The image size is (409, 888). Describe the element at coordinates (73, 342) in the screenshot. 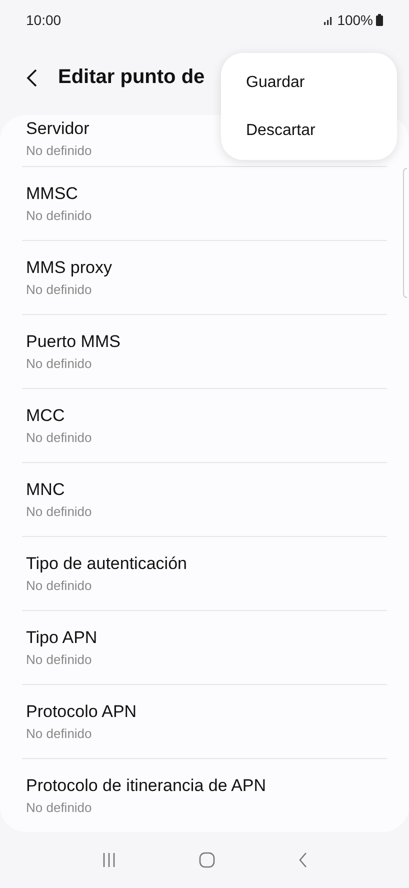

I see `setting-title: Puerto MMS` at that location.